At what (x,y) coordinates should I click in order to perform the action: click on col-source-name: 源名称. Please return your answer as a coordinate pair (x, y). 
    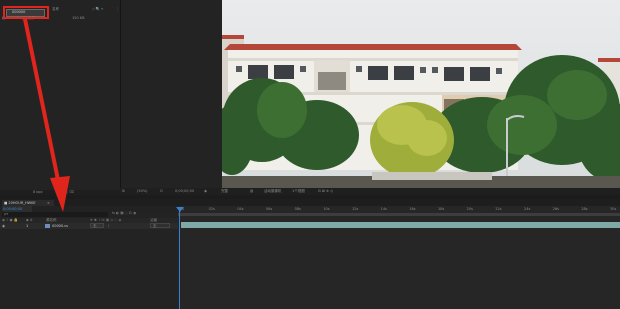
    Looking at the image, I should click on (51, 220).